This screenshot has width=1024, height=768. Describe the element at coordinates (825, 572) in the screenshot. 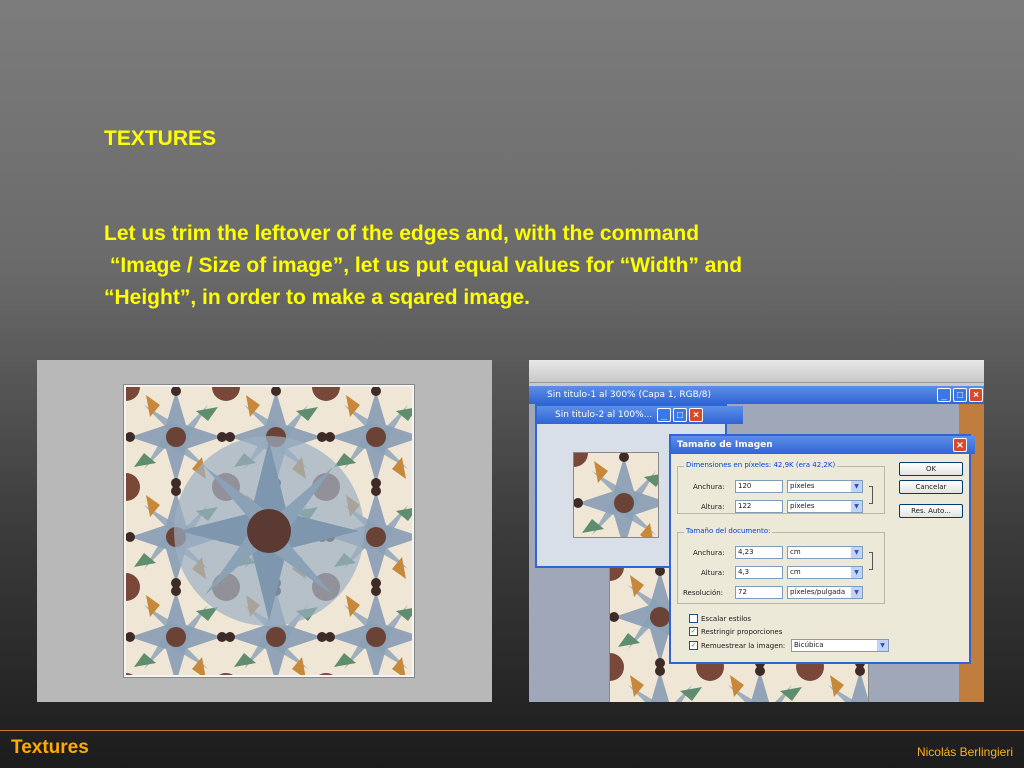

I see `doc-height-unit-select: cm ▼` at that location.